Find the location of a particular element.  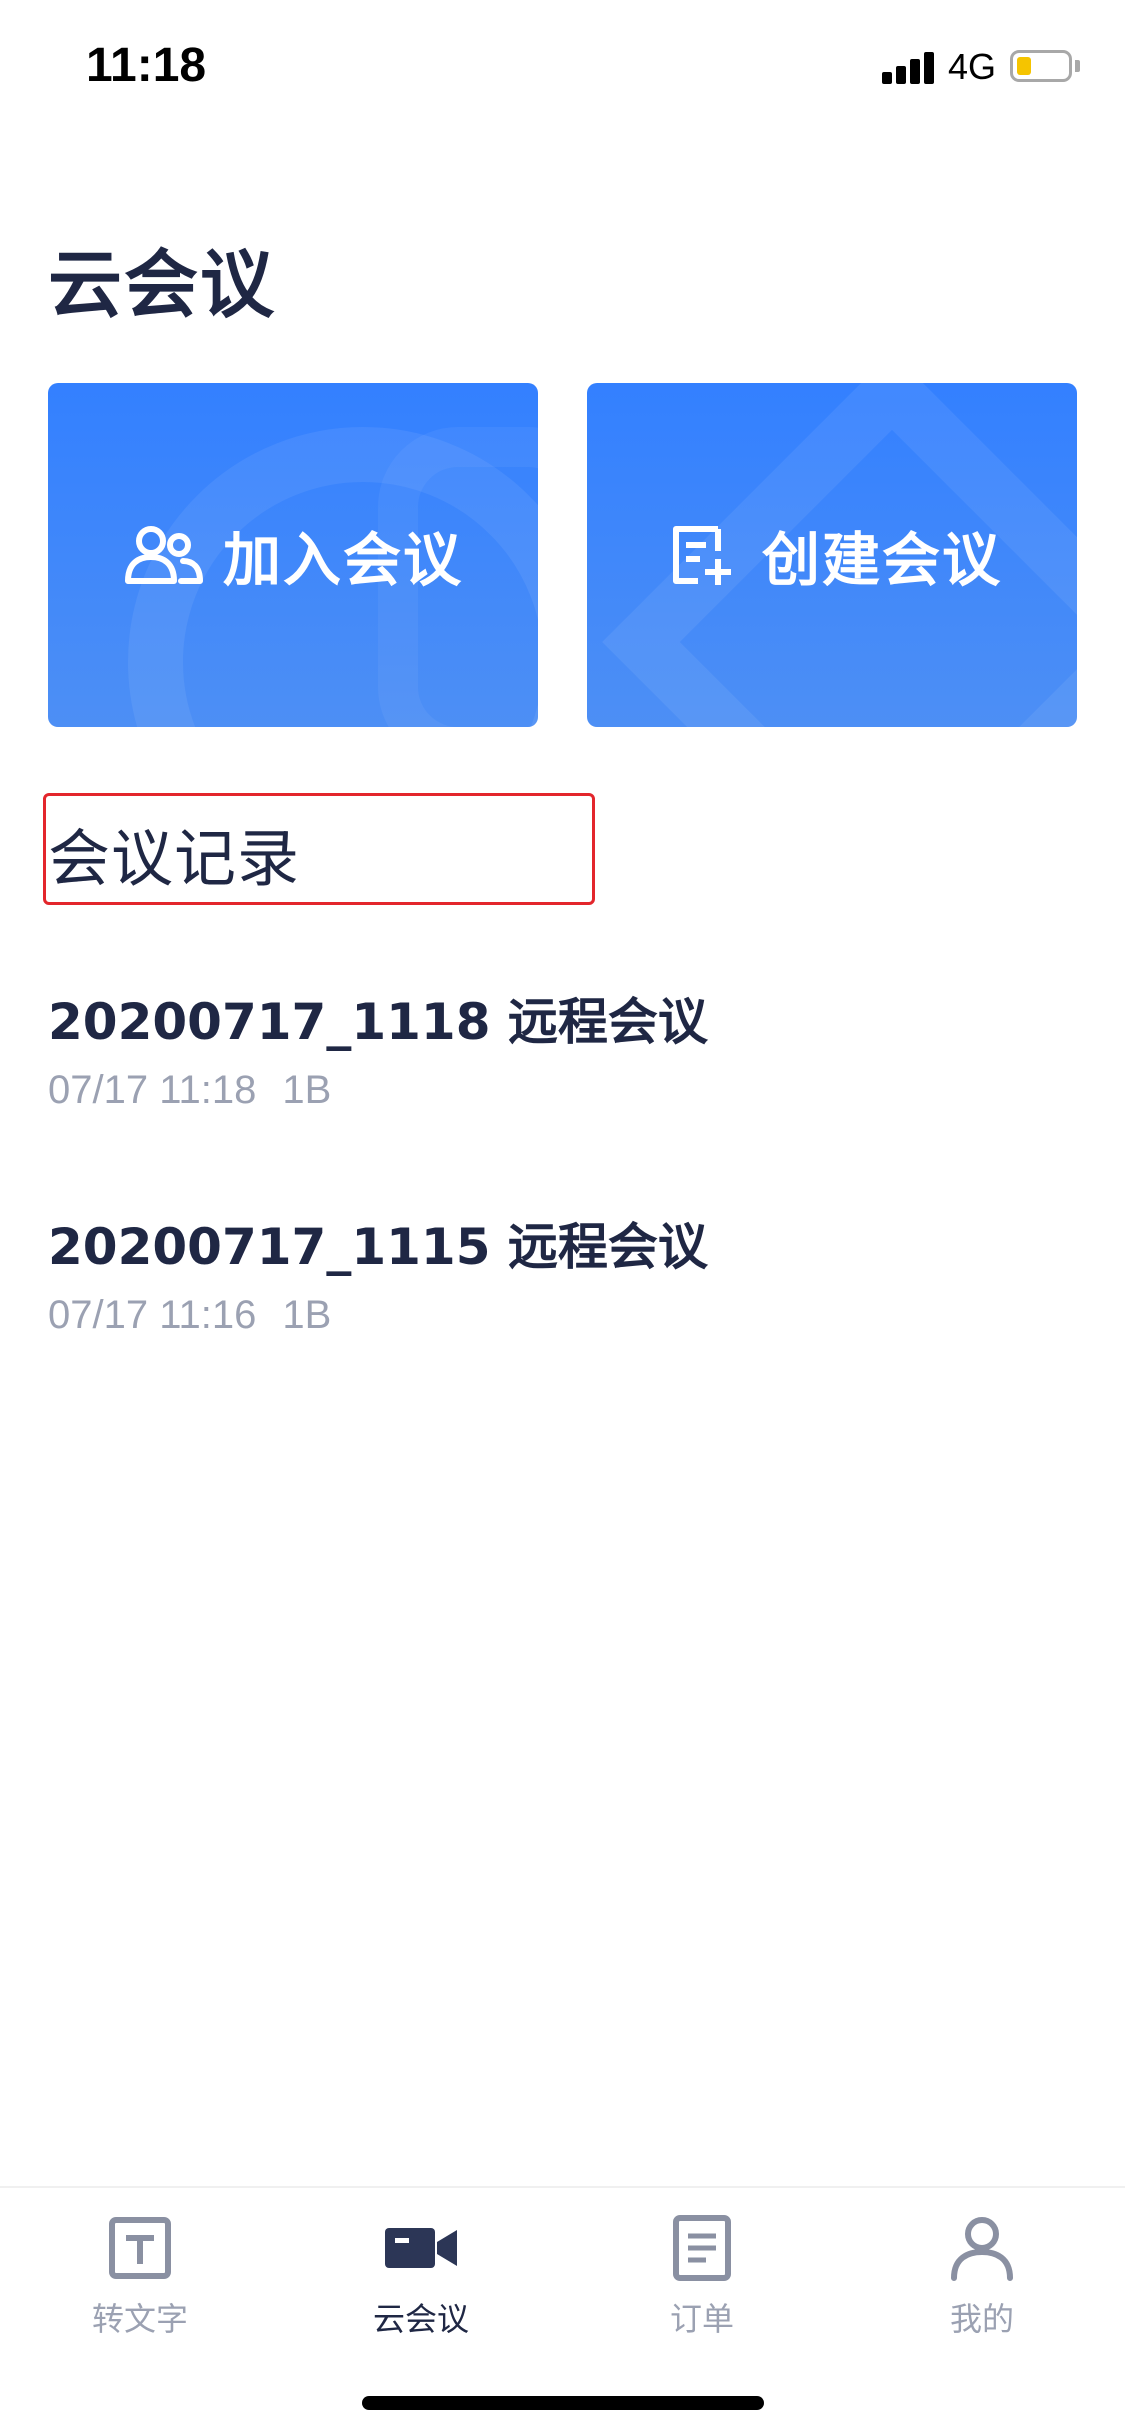

join-meeting-button: 加入会议 is located at coordinates (293, 555).